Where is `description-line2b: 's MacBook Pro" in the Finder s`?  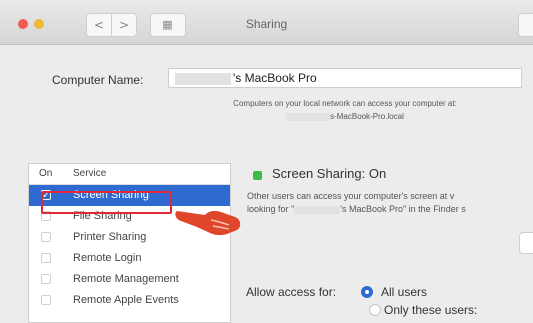
description-line2b: 's MacBook Pro" in the Finder s is located at coordinates (403, 209).